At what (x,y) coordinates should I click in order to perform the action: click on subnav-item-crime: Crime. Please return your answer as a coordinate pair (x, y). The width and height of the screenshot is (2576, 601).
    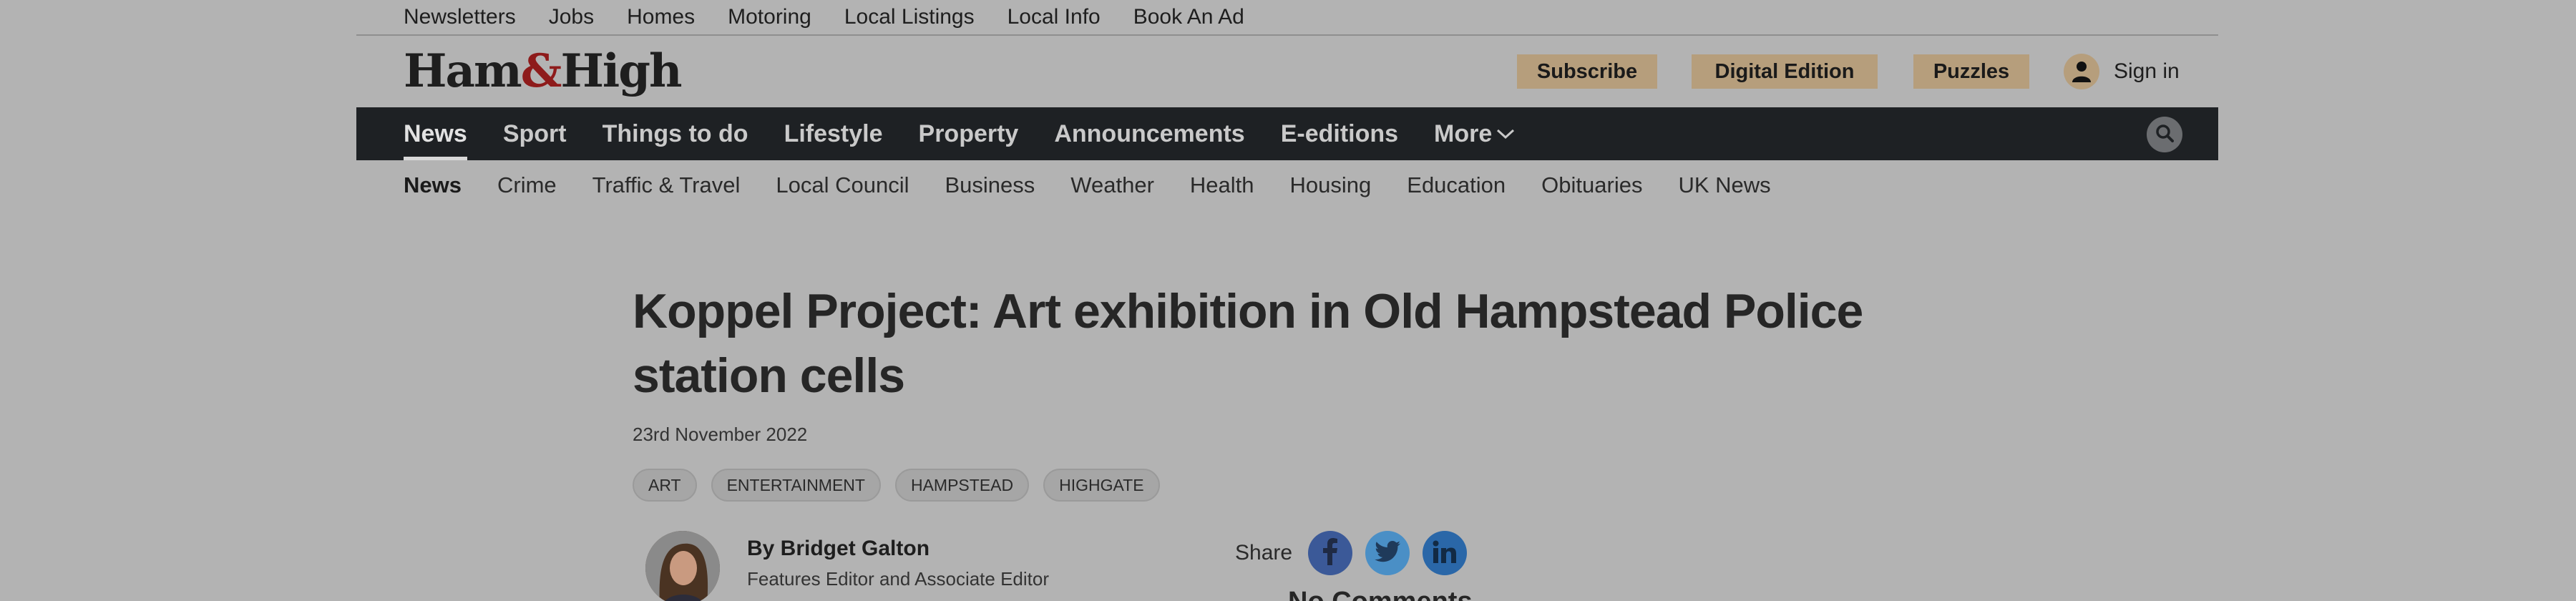
    Looking at the image, I should click on (527, 185).